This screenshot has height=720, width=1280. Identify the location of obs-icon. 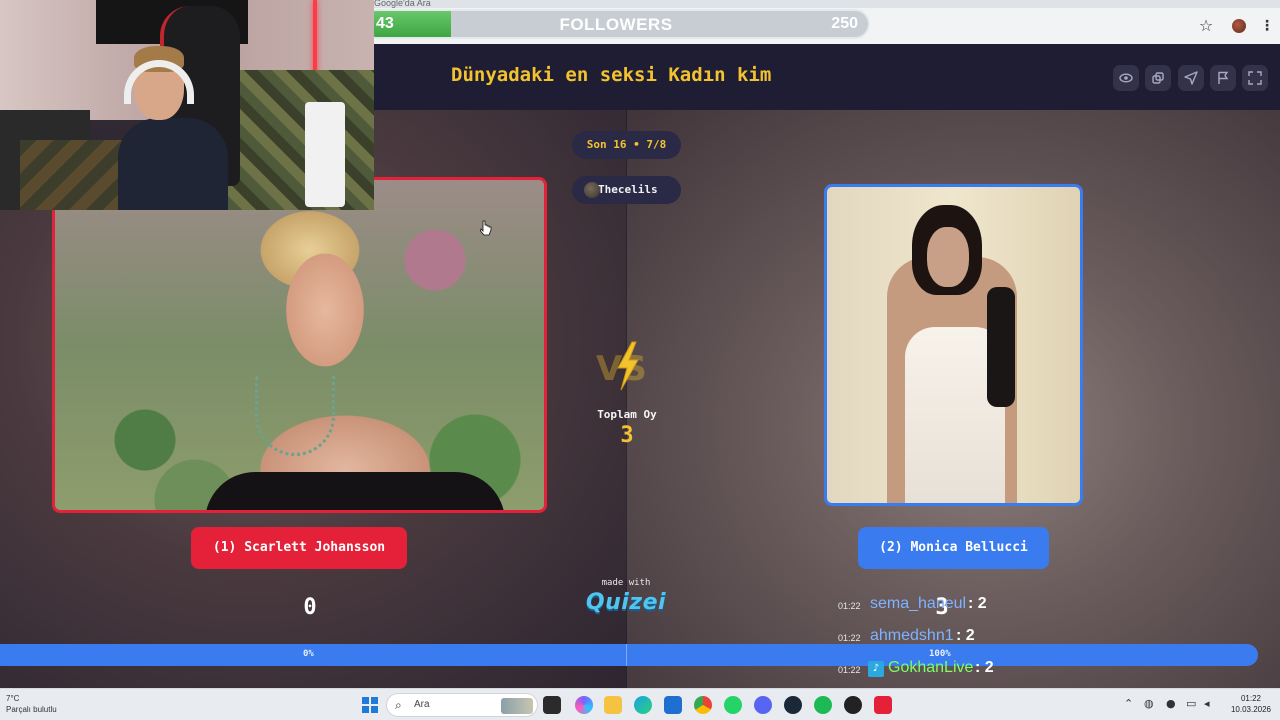
(853, 705).